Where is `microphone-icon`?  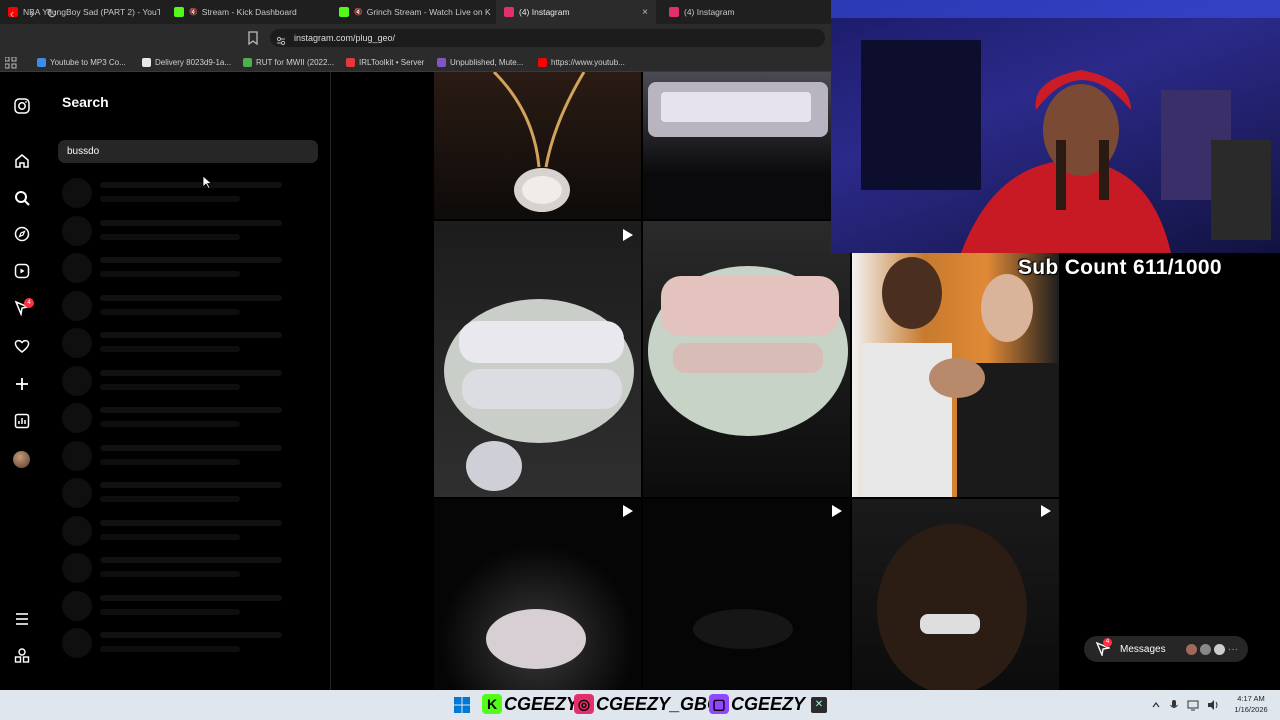 microphone-icon is located at coordinates (1174, 705).